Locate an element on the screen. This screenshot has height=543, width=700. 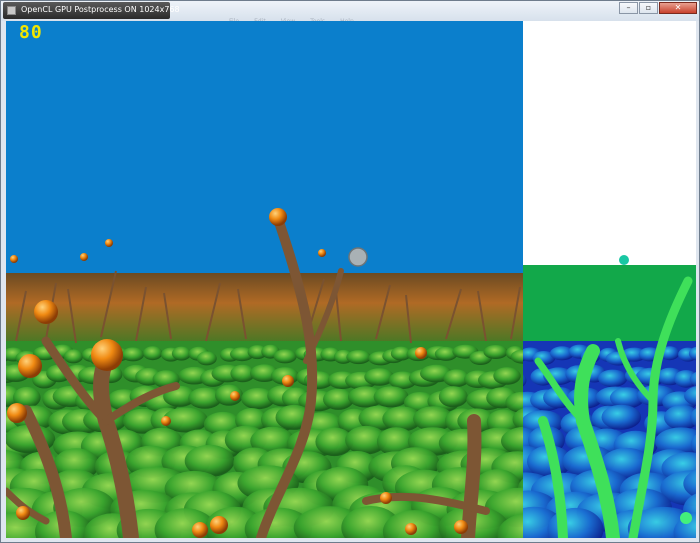
maximize-icon: ▫ is located at coordinates (648, 7).